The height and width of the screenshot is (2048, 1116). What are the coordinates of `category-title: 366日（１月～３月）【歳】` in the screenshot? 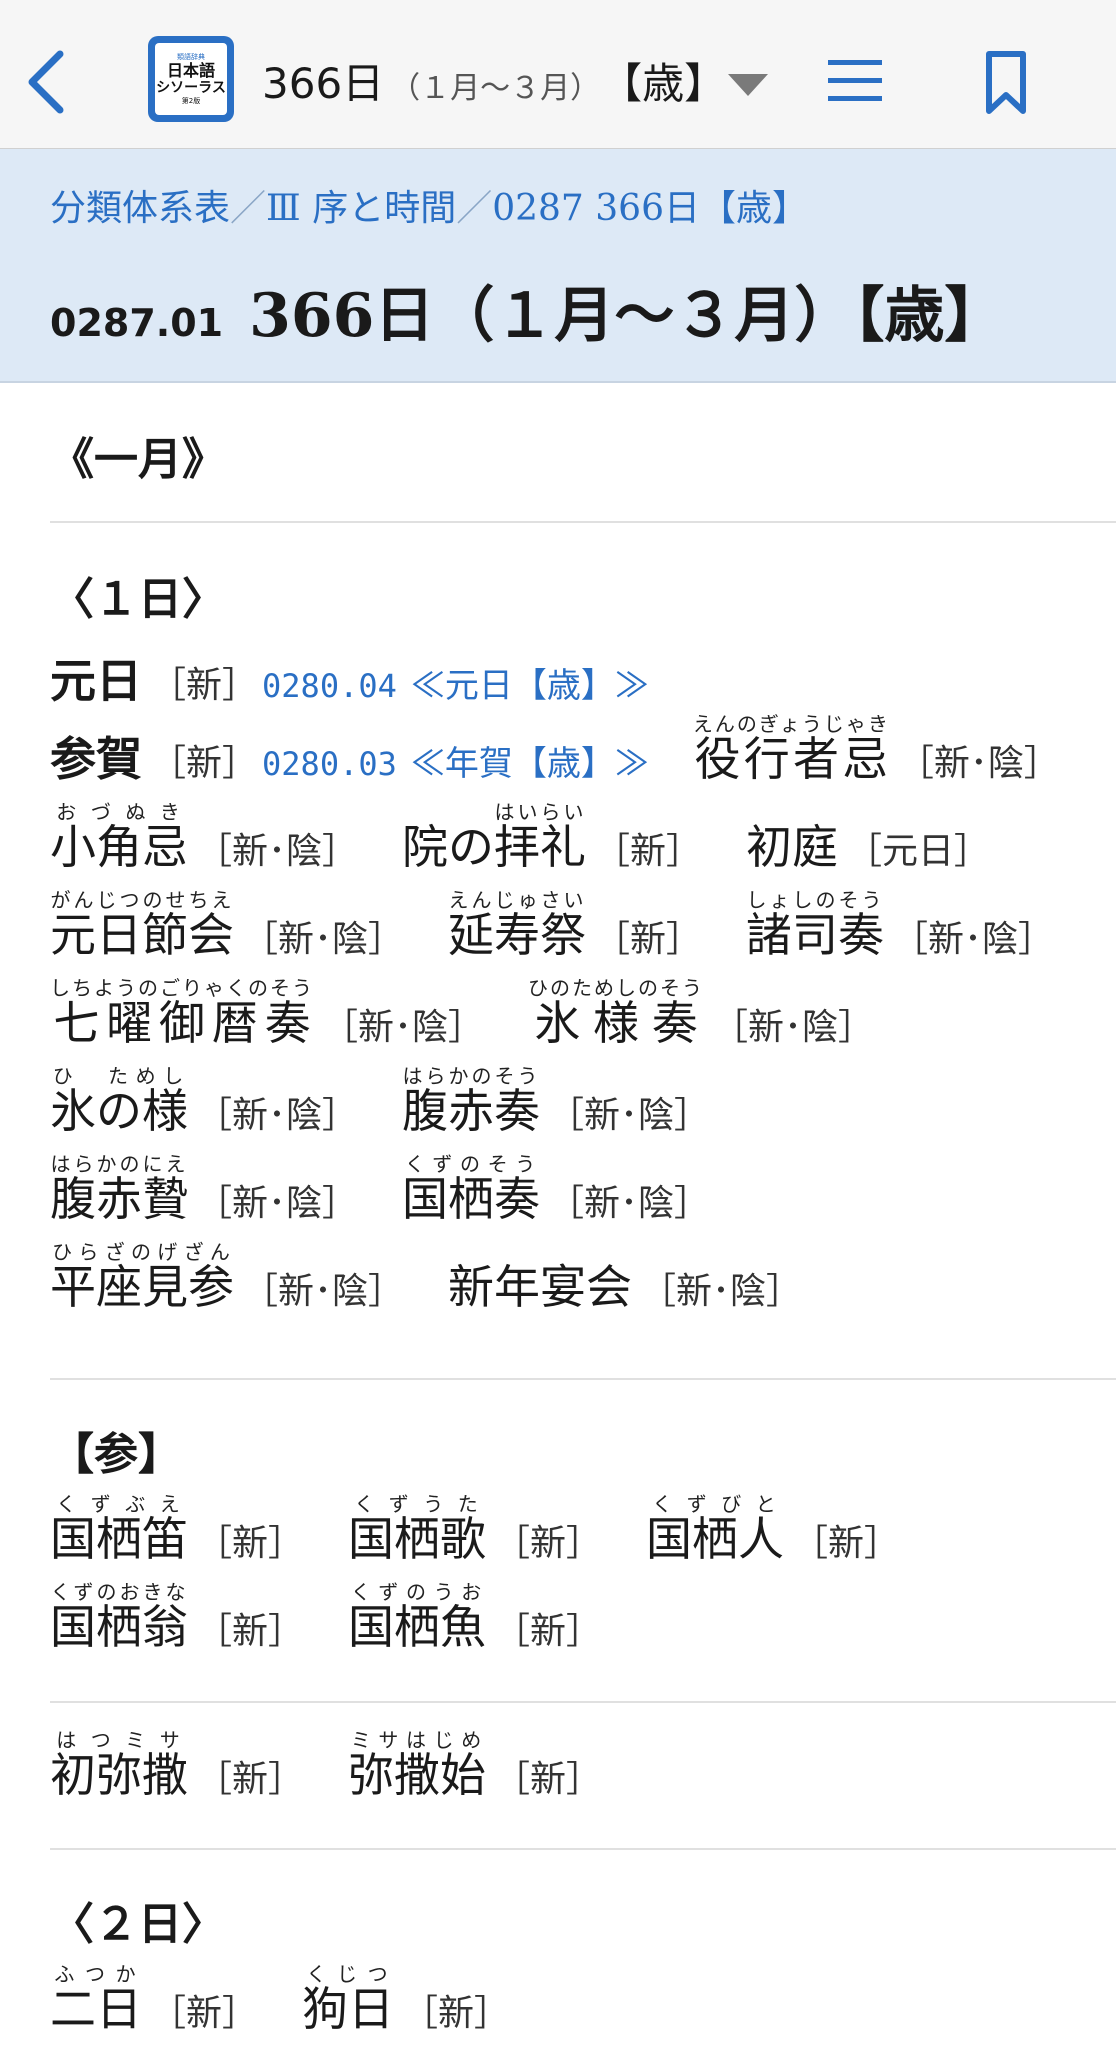 It's located at (627, 316).